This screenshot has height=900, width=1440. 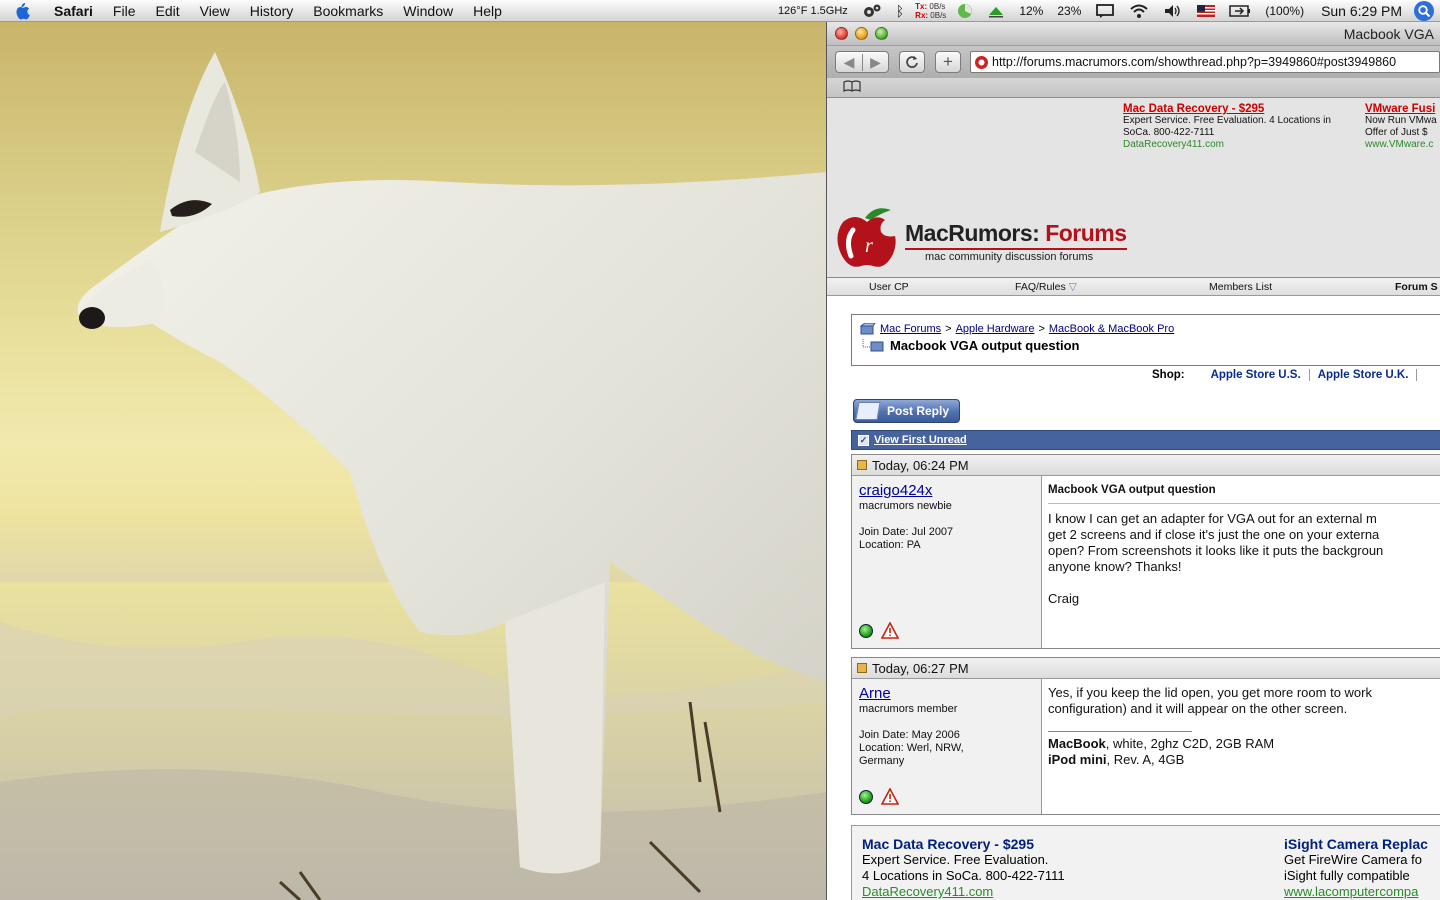 What do you see at coordinates (1105, 11) in the screenshot?
I see `chat-icon` at bounding box center [1105, 11].